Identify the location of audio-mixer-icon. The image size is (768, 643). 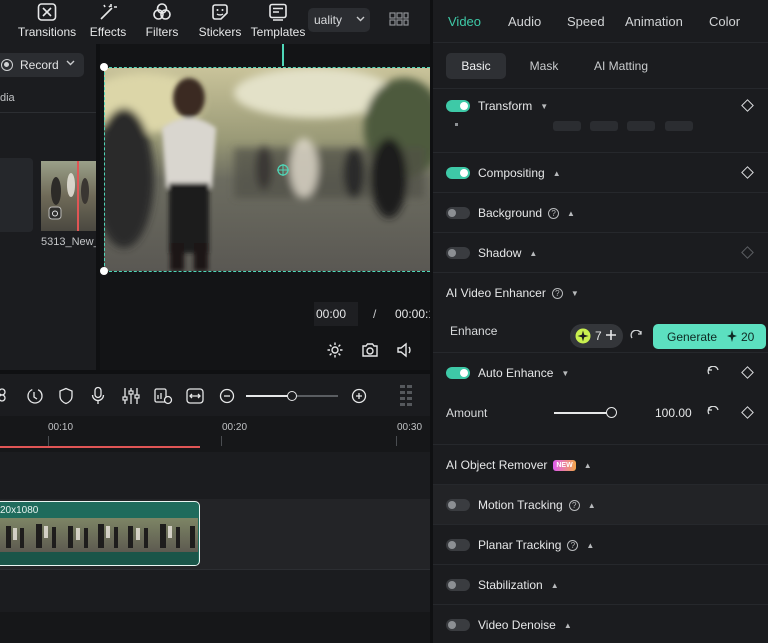
(131, 396).